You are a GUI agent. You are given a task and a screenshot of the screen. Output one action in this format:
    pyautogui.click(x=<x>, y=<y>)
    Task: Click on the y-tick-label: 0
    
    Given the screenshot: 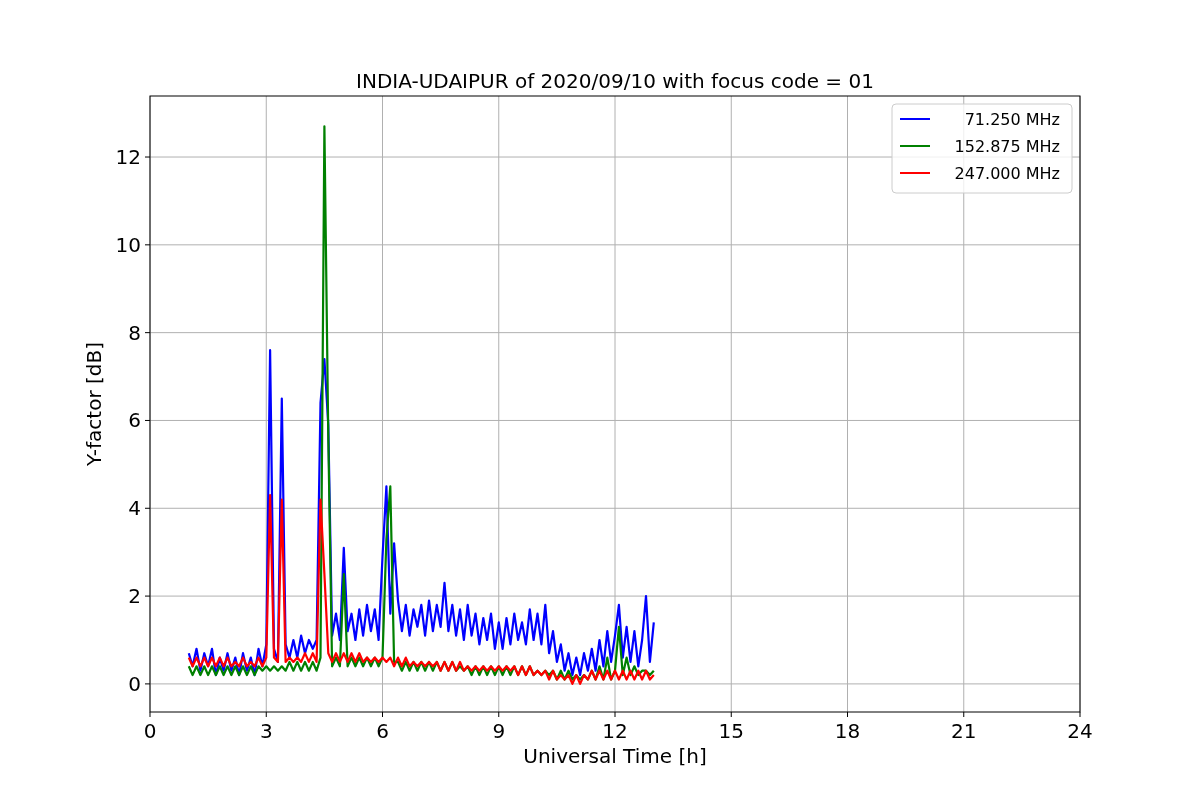 What is the action you would take?
    pyautogui.click(x=134, y=683)
    